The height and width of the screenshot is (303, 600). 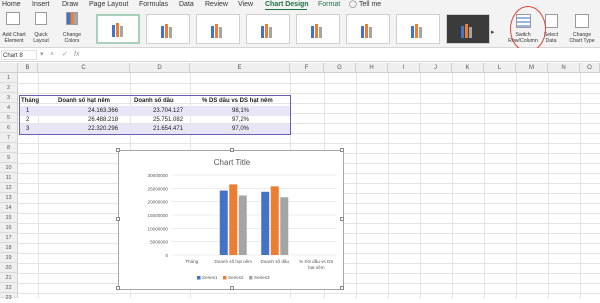 What do you see at coordinates (28, 68) in the screenshot?
I see `column-header: B` at bounding box center [28, 68].